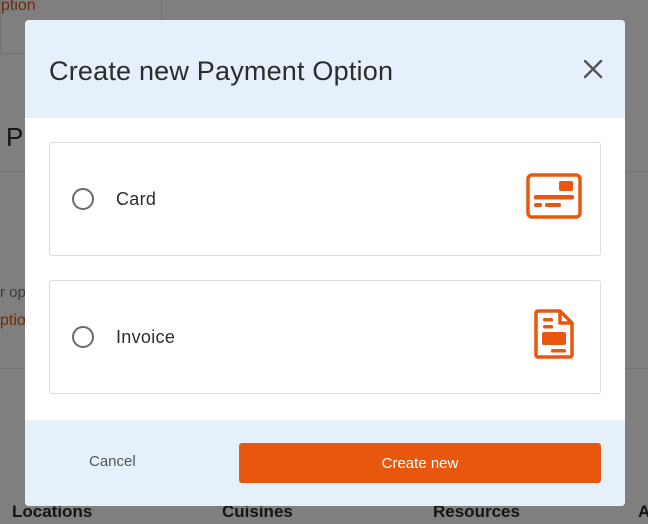 This screenshot has width=648, height=524. What do you see at coordinates (146, 337) in the screenshot?
I see `invoice-label: Invoice` at bounding box center [146, 337].